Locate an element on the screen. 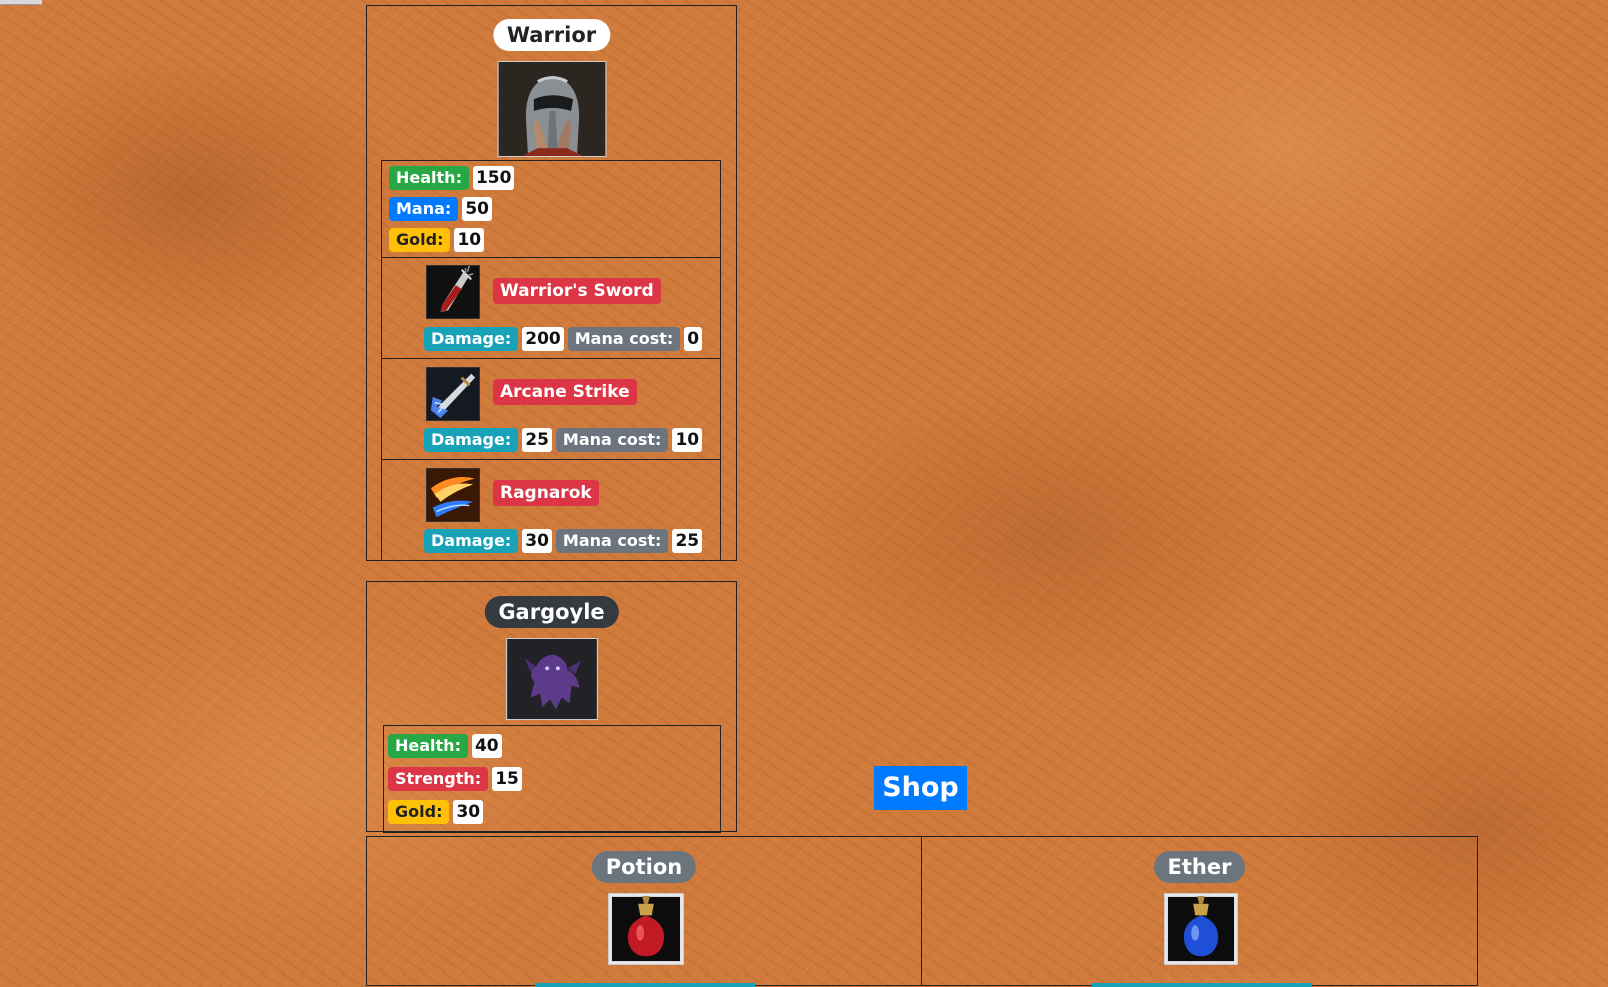 The image size is (1608, 987). gold-value: 30 is located at coordinates (468, 812).